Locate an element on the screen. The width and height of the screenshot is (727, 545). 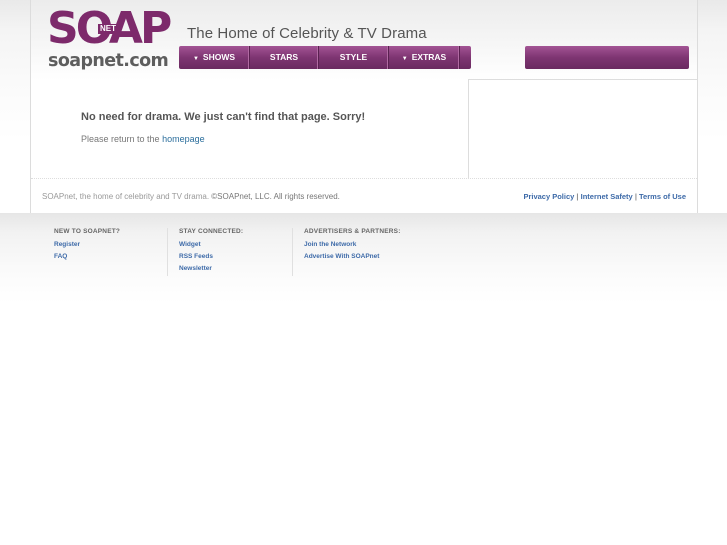
faq-link: FAQ is located at coordinates (87, 257).